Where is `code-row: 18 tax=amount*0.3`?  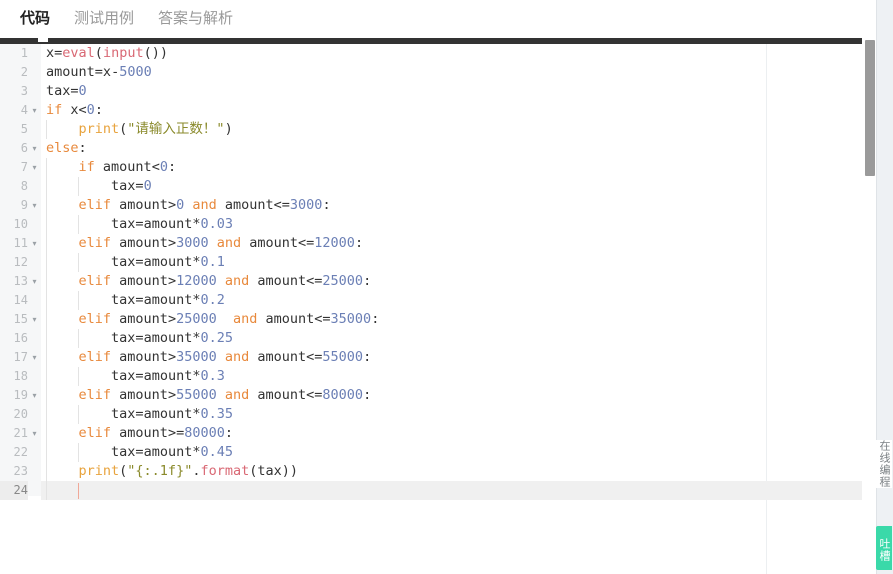
code-row: 18 tax=amount*0.3 is located at coordinates (438, 376).